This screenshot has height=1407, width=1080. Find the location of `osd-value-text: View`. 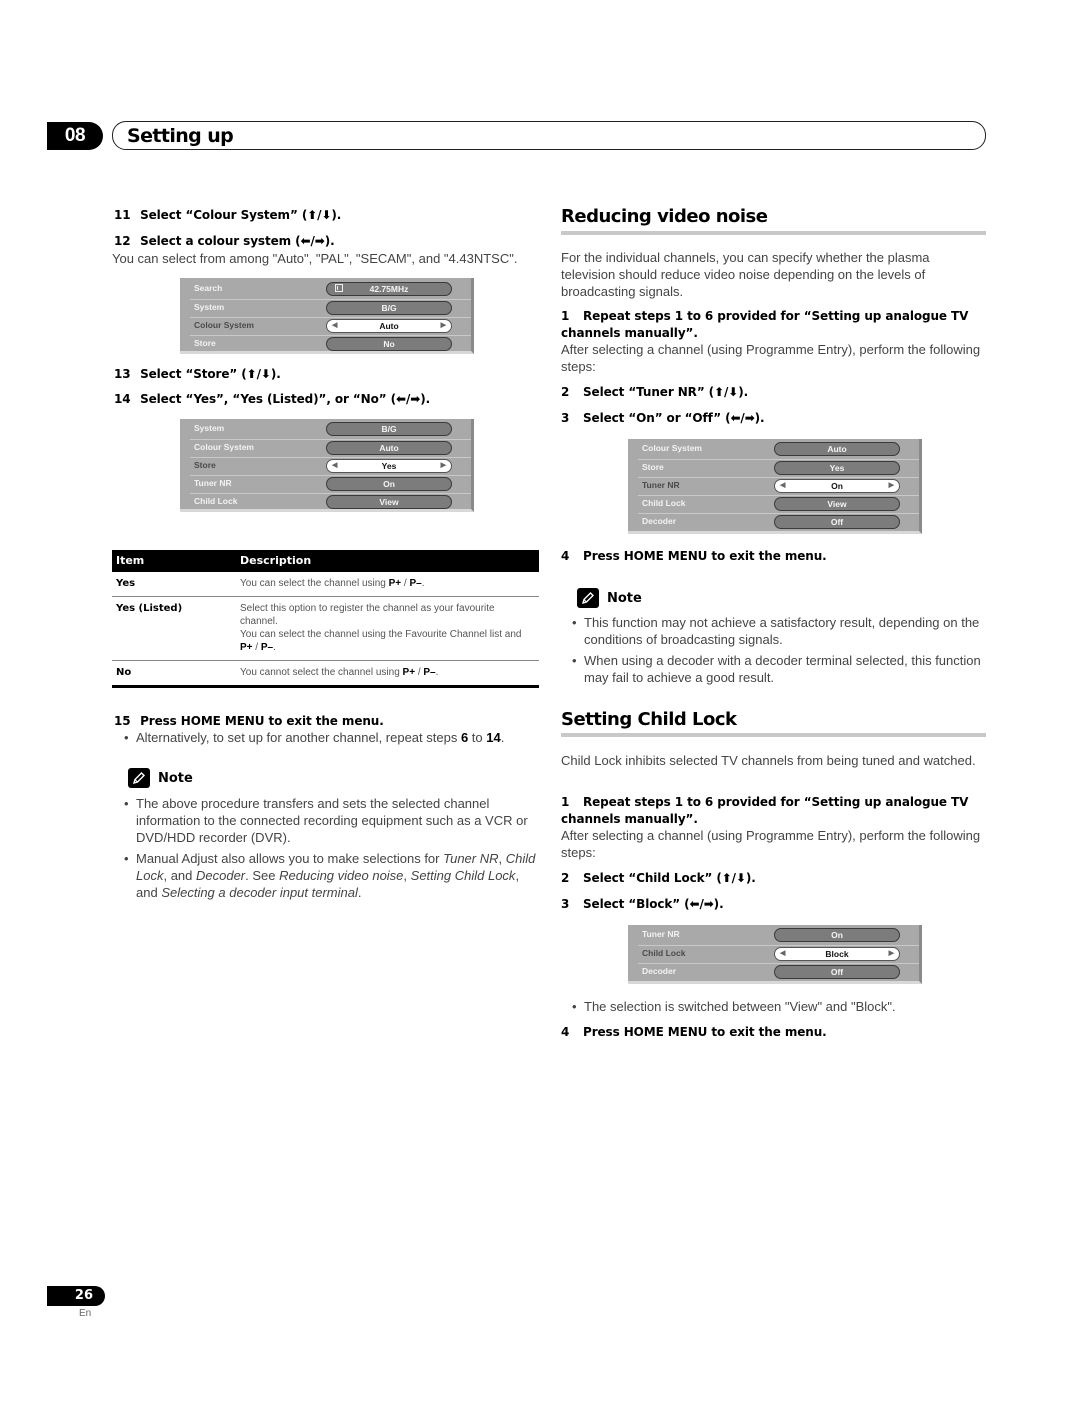

osd-value-text: View is located at coordinates (389, 502).